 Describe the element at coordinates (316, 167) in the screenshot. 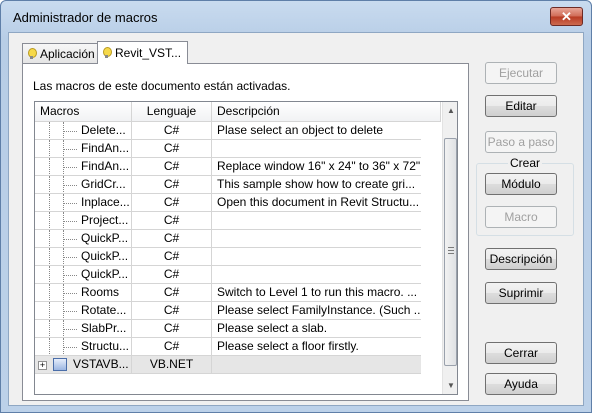

I see `macro-description-cell: Replace window 16" x 24" to 36" x 72"` at that location.